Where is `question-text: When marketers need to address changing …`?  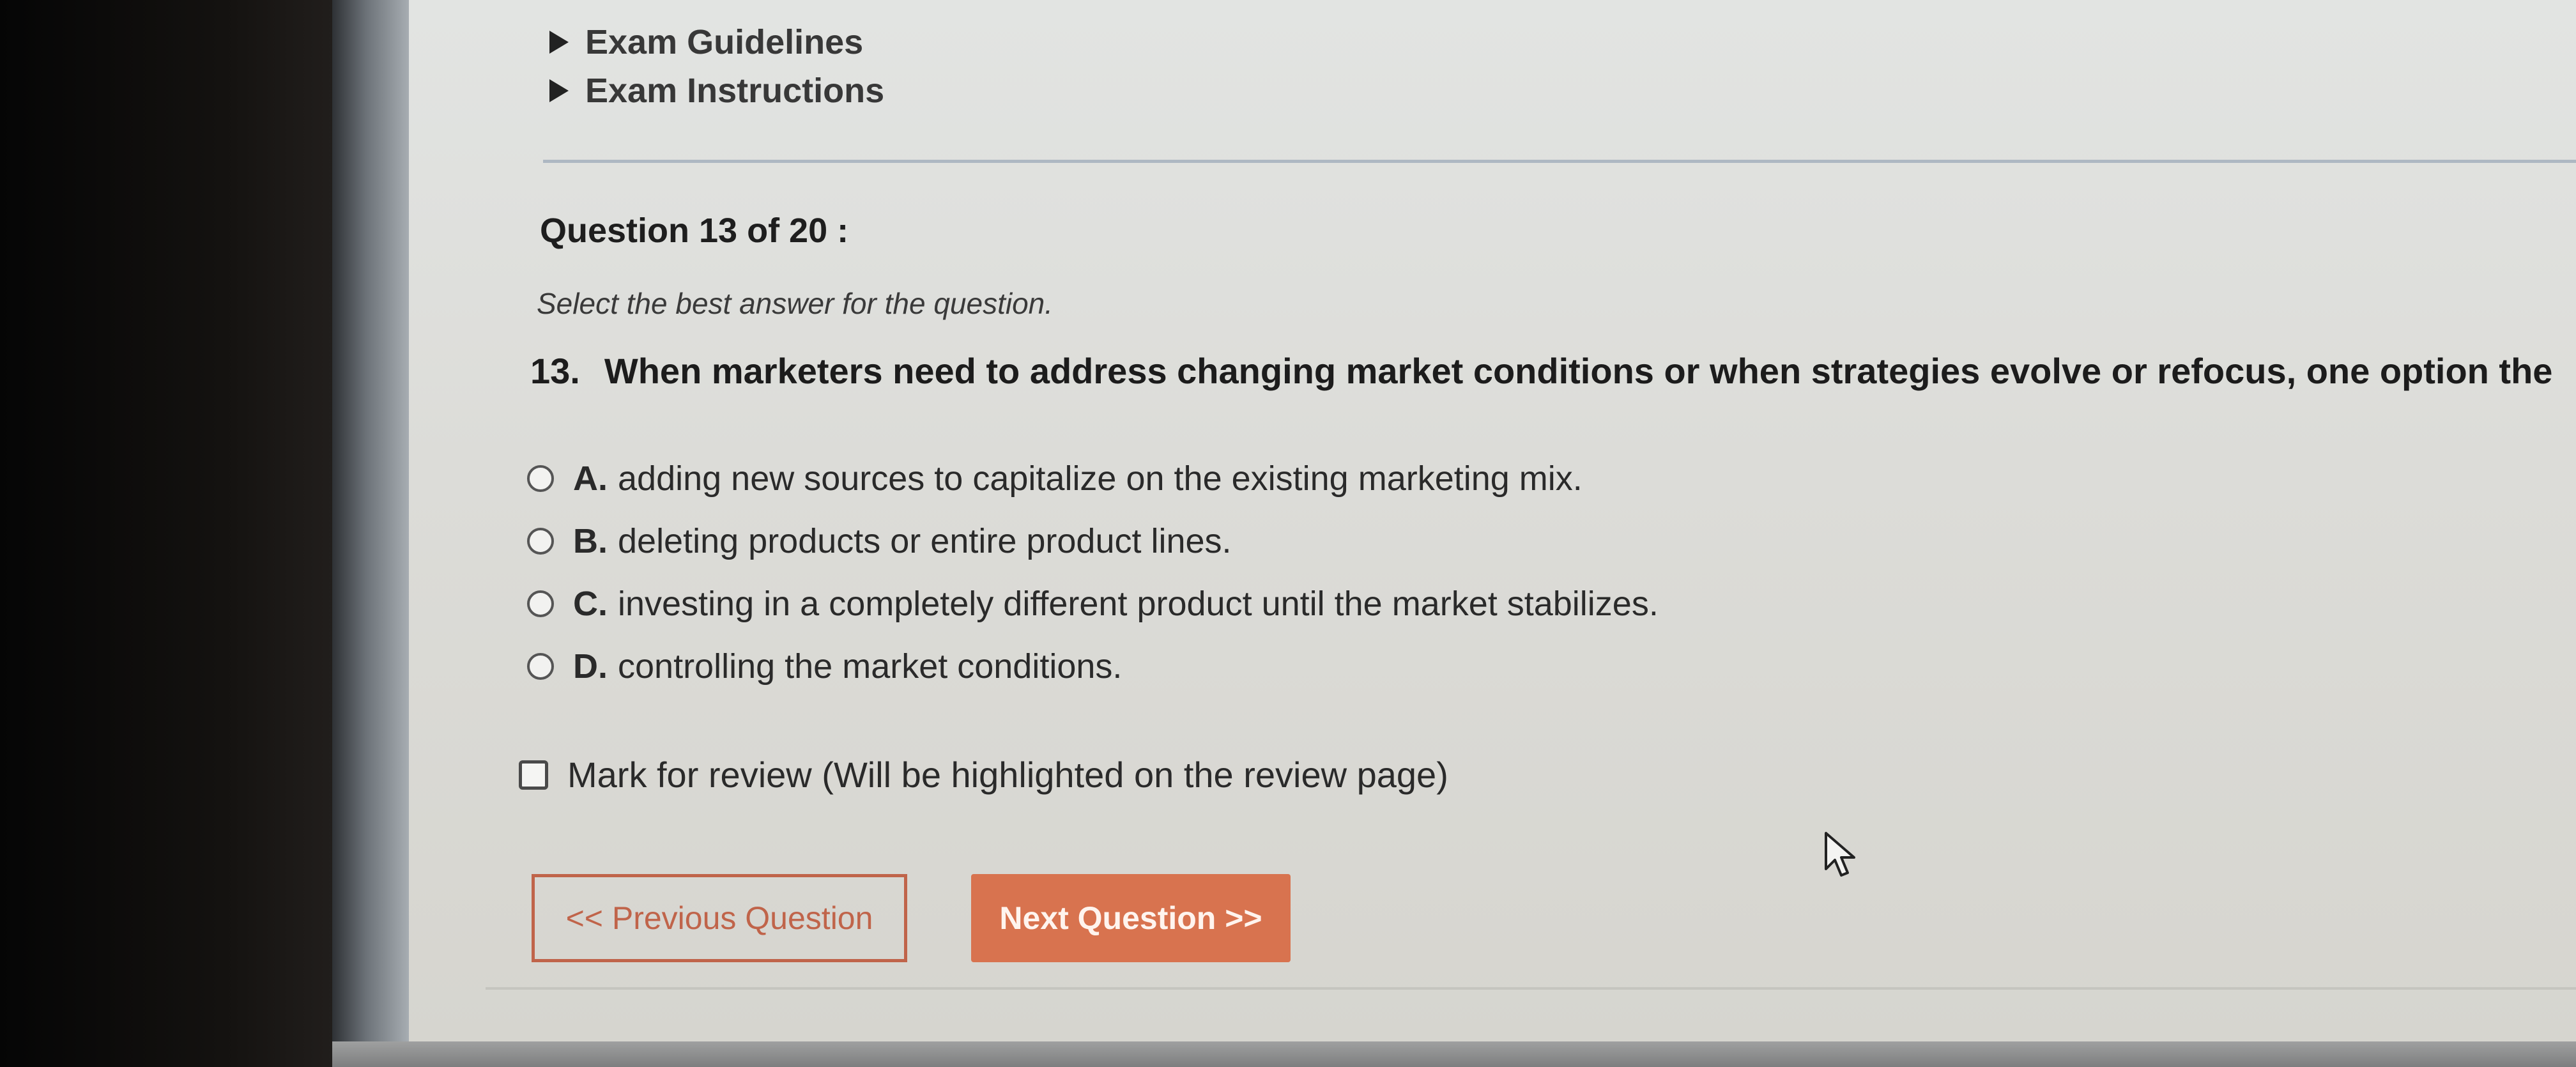 question-text: When marketers need to address changing … is located at coordinates (1578, 371).